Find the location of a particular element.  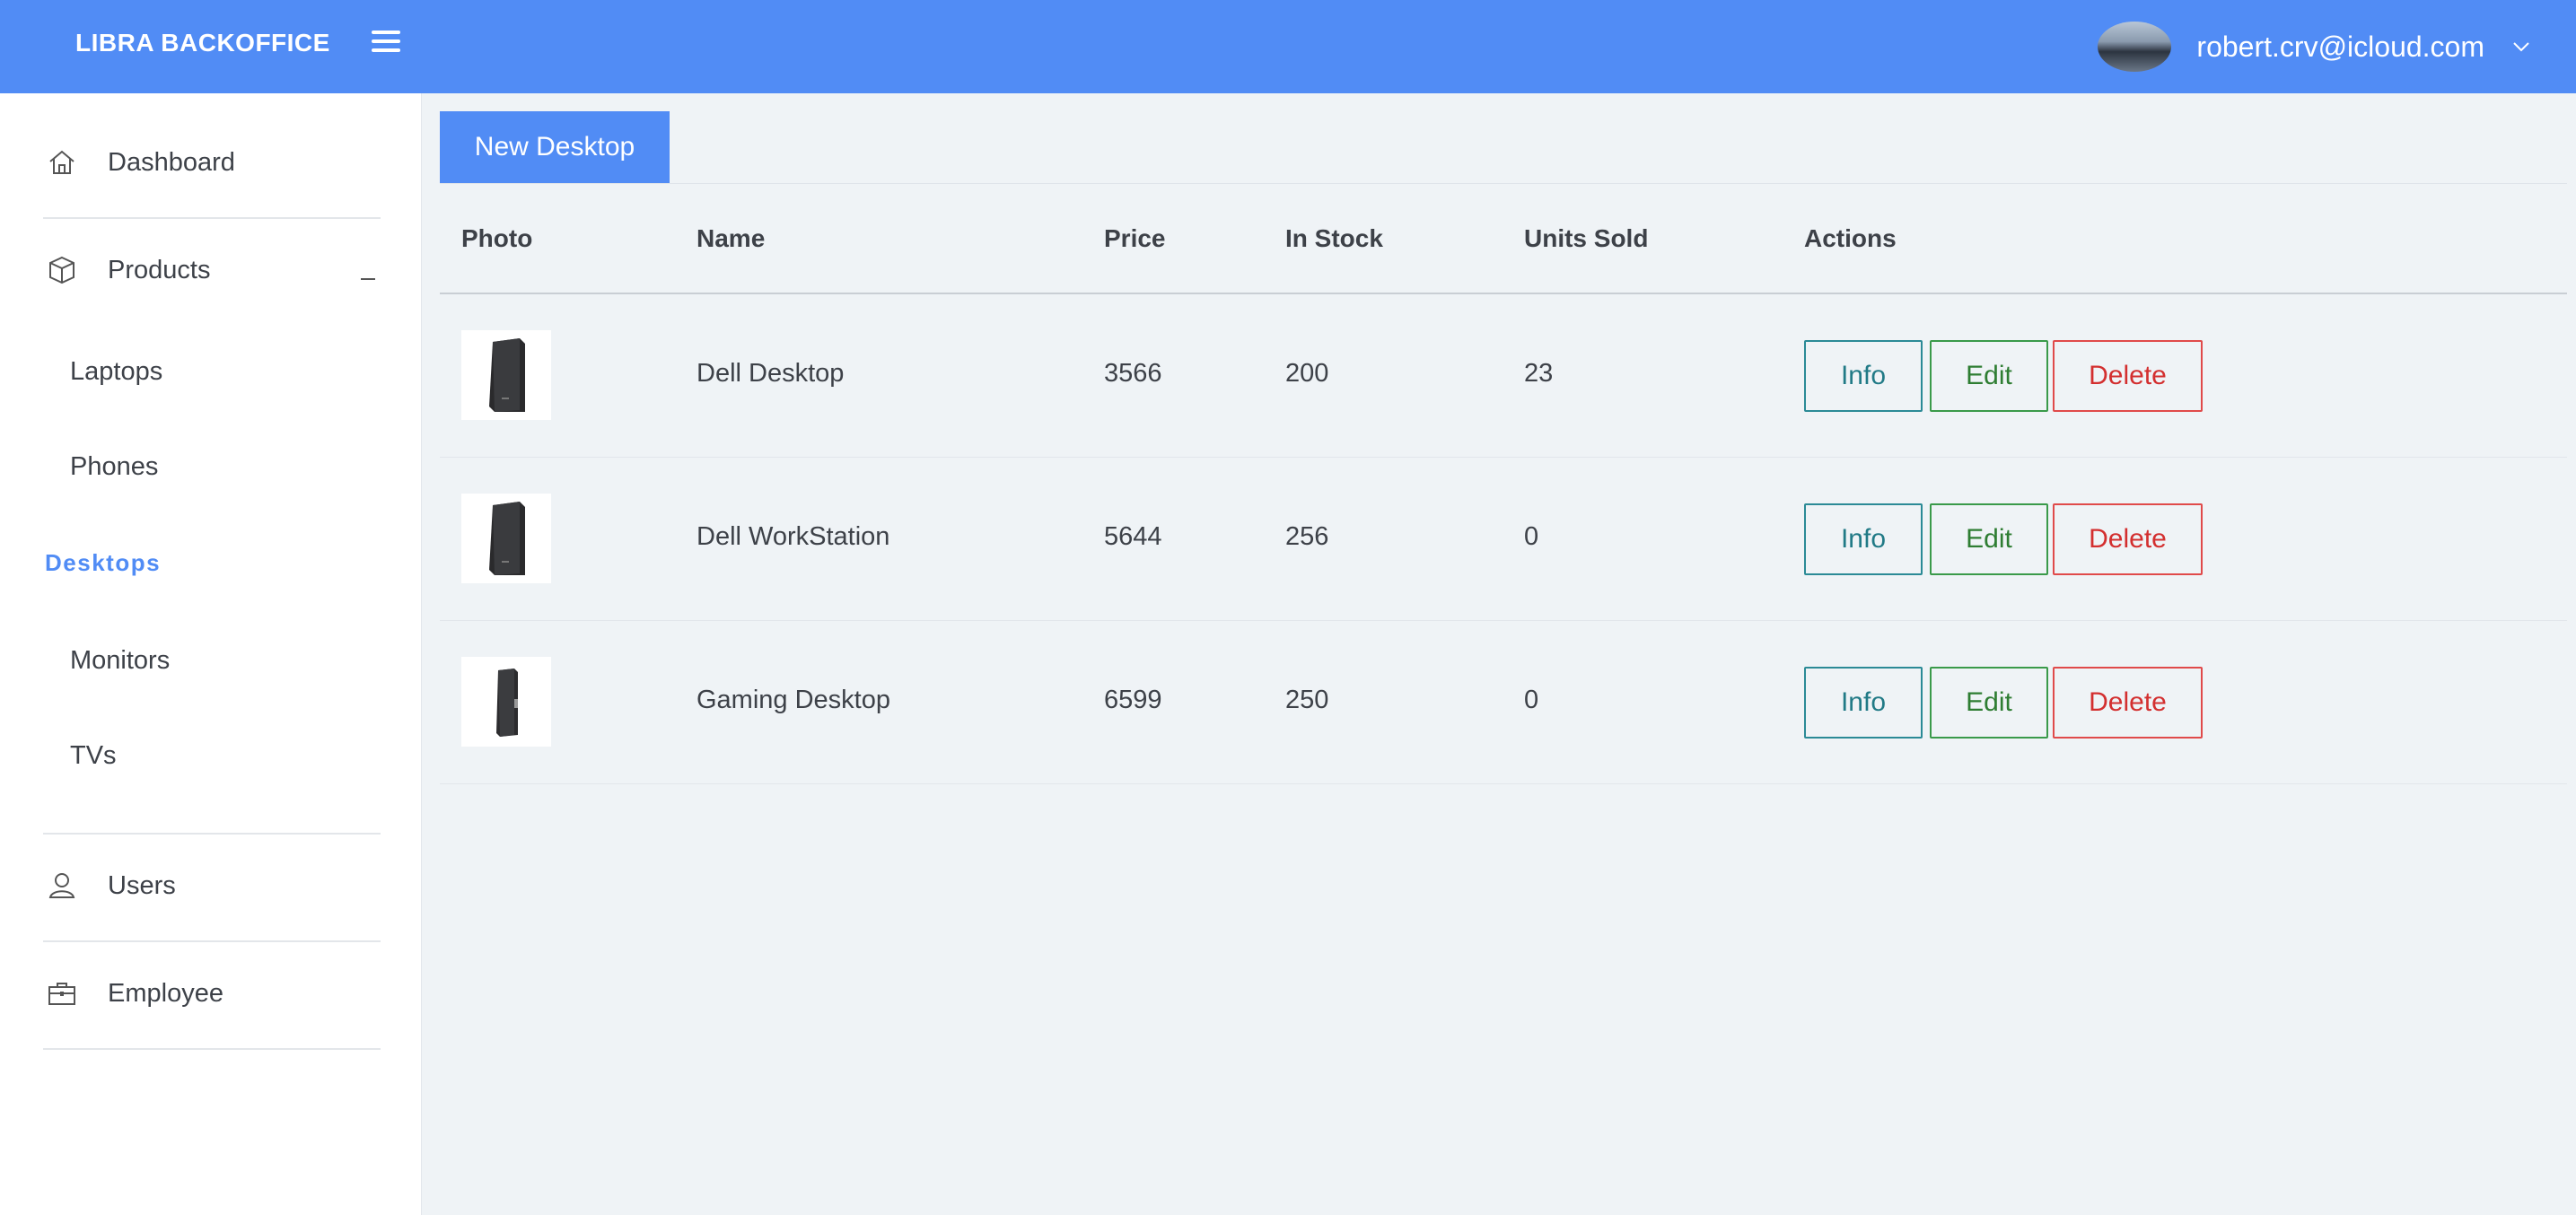

product-in-stock: 256 is located at coordinates (1307, 537).